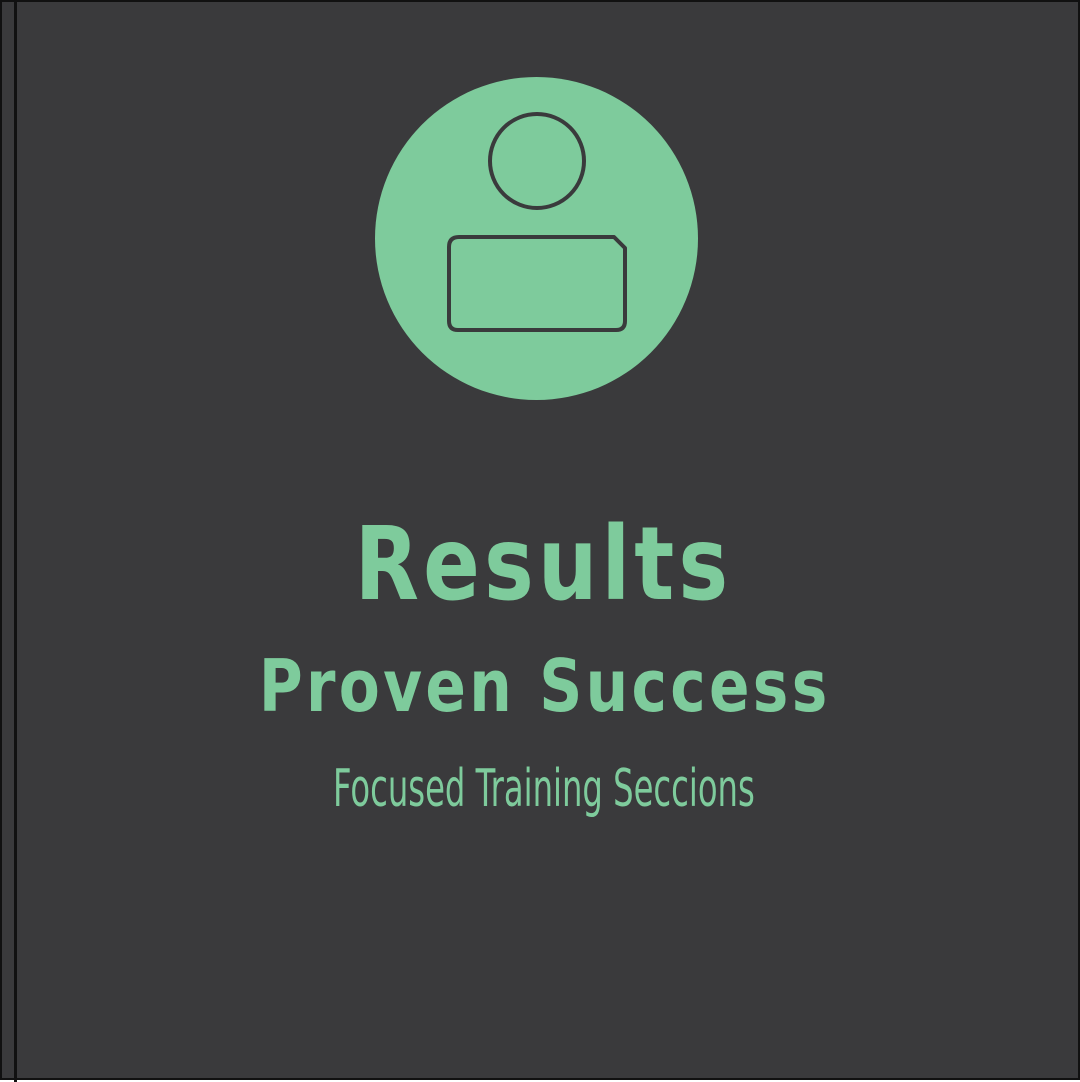  I want to click on avatar, so click(536, 238).